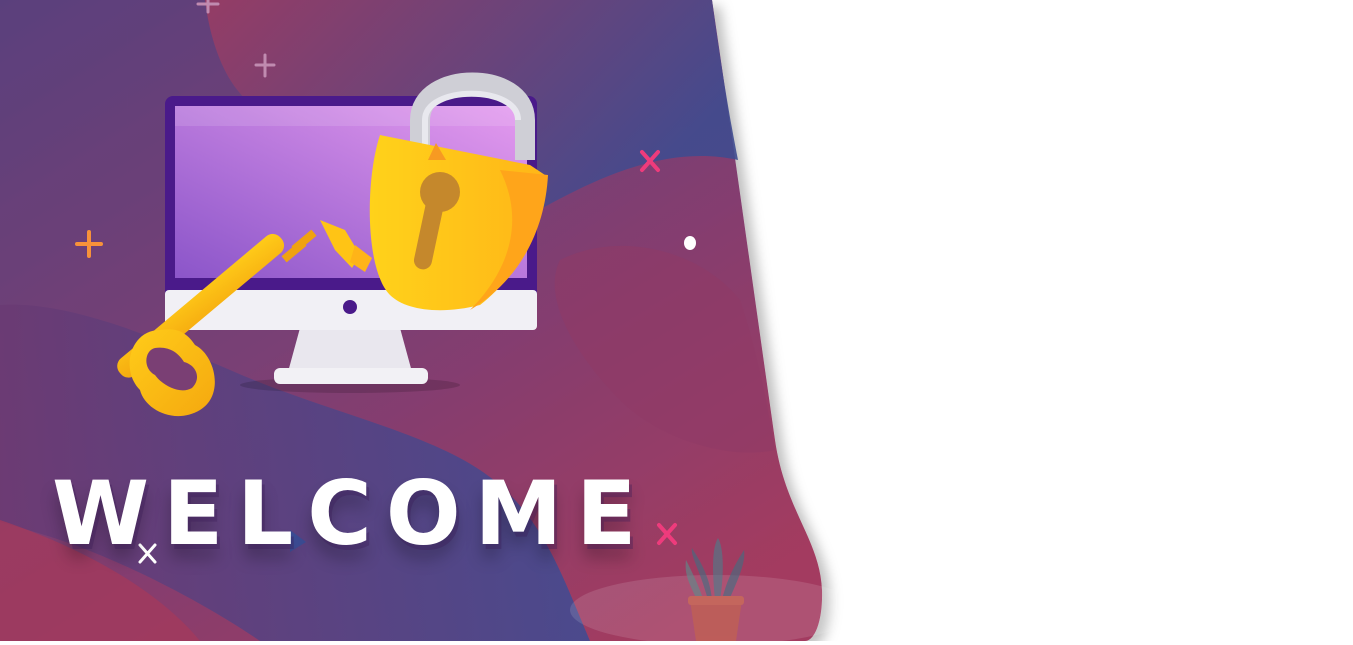 Image resolution: width=1353 pixels, height=645 pixels. I want to click on welcome-heading: WELCOME, so click(351, 513).